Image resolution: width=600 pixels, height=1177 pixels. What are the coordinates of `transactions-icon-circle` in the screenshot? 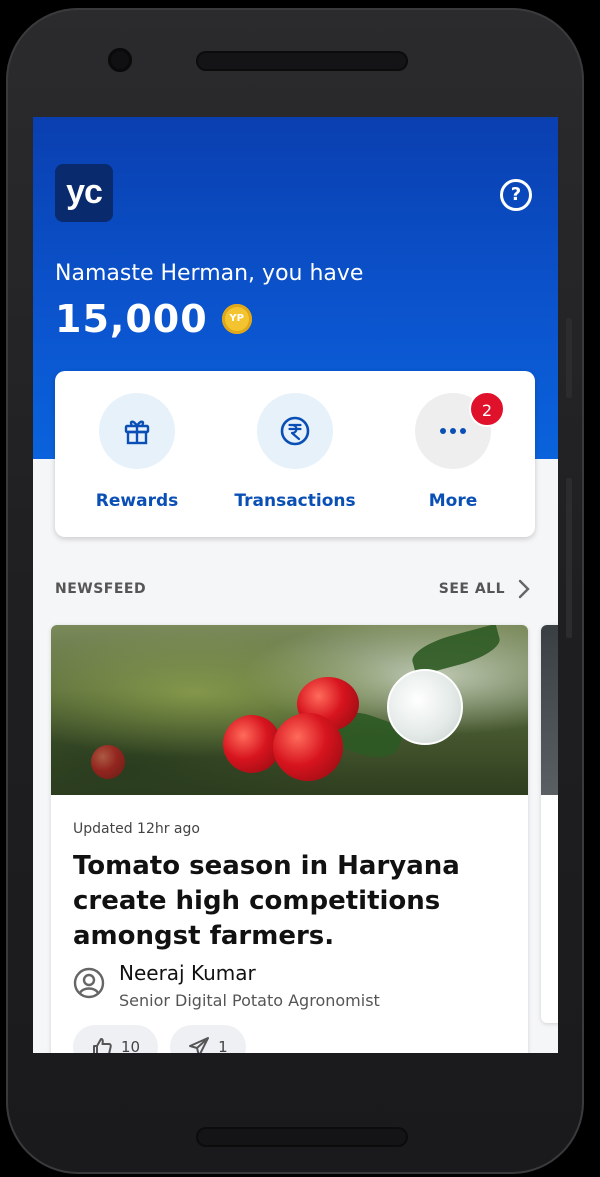 It's located at (295, 431).